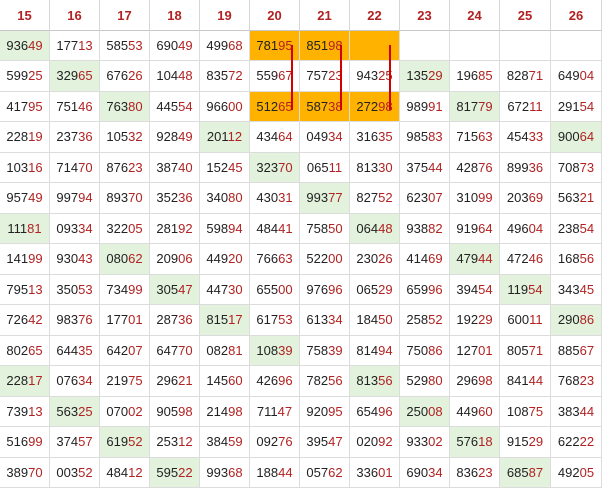 This screenshot has height=488, width=602. I want to click on number-cell: 67211, so click(525, 107).